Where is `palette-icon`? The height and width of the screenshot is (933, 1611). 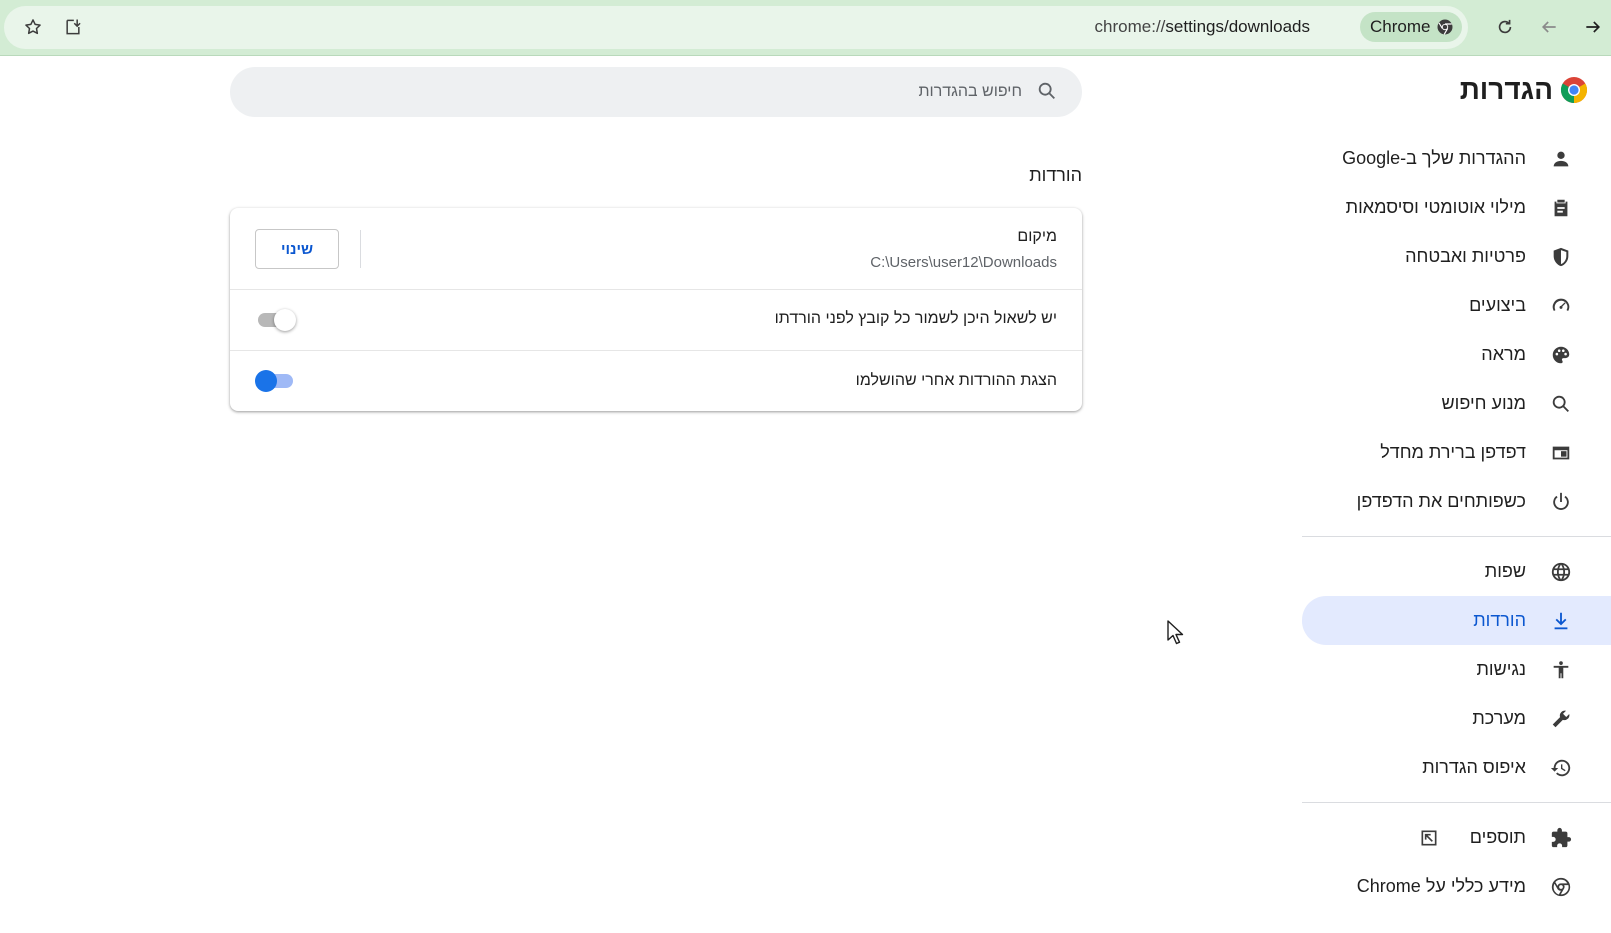 palette-icon is located at coordinates (1561, 355).